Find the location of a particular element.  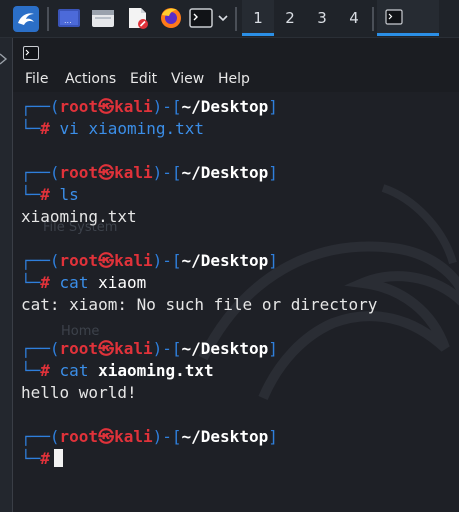

menu-help: Help is located at coordinates (234, 79).